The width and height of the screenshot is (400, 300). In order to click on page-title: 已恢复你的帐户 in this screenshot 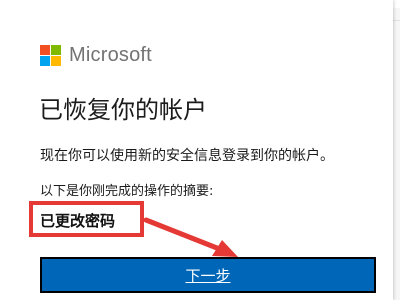, I will do `click(123, 110)`.